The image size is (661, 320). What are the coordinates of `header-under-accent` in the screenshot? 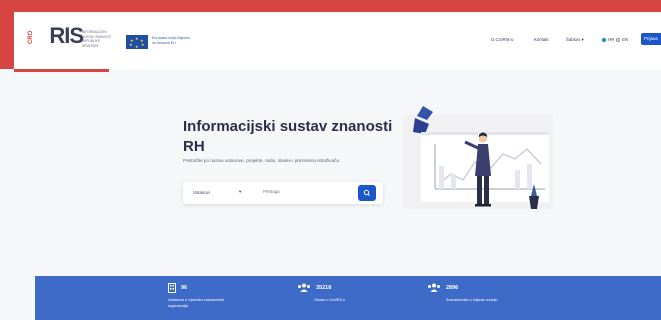 It's located at (61, 70).